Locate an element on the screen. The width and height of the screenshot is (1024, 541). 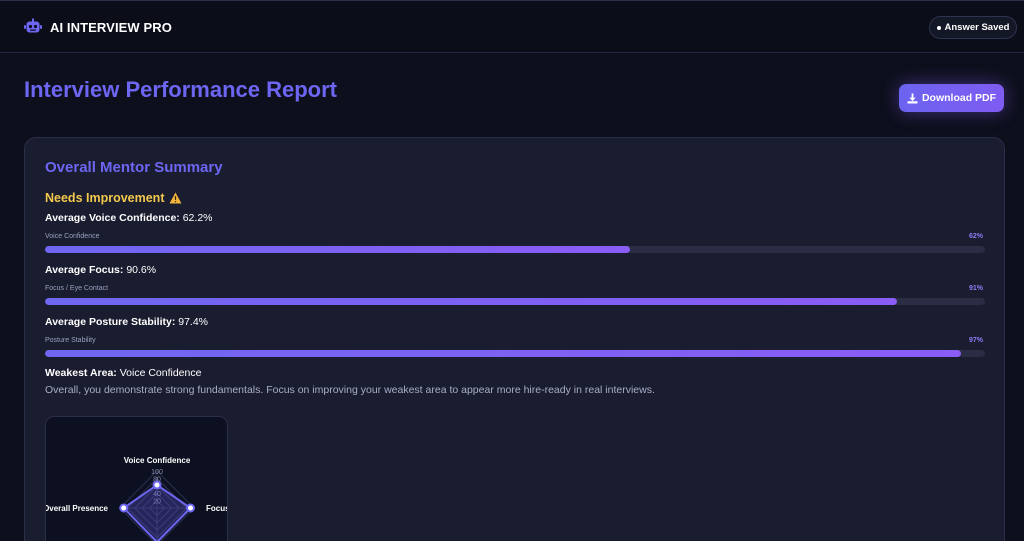
metric-value: 97.4% is located at coordinates (193, 322).